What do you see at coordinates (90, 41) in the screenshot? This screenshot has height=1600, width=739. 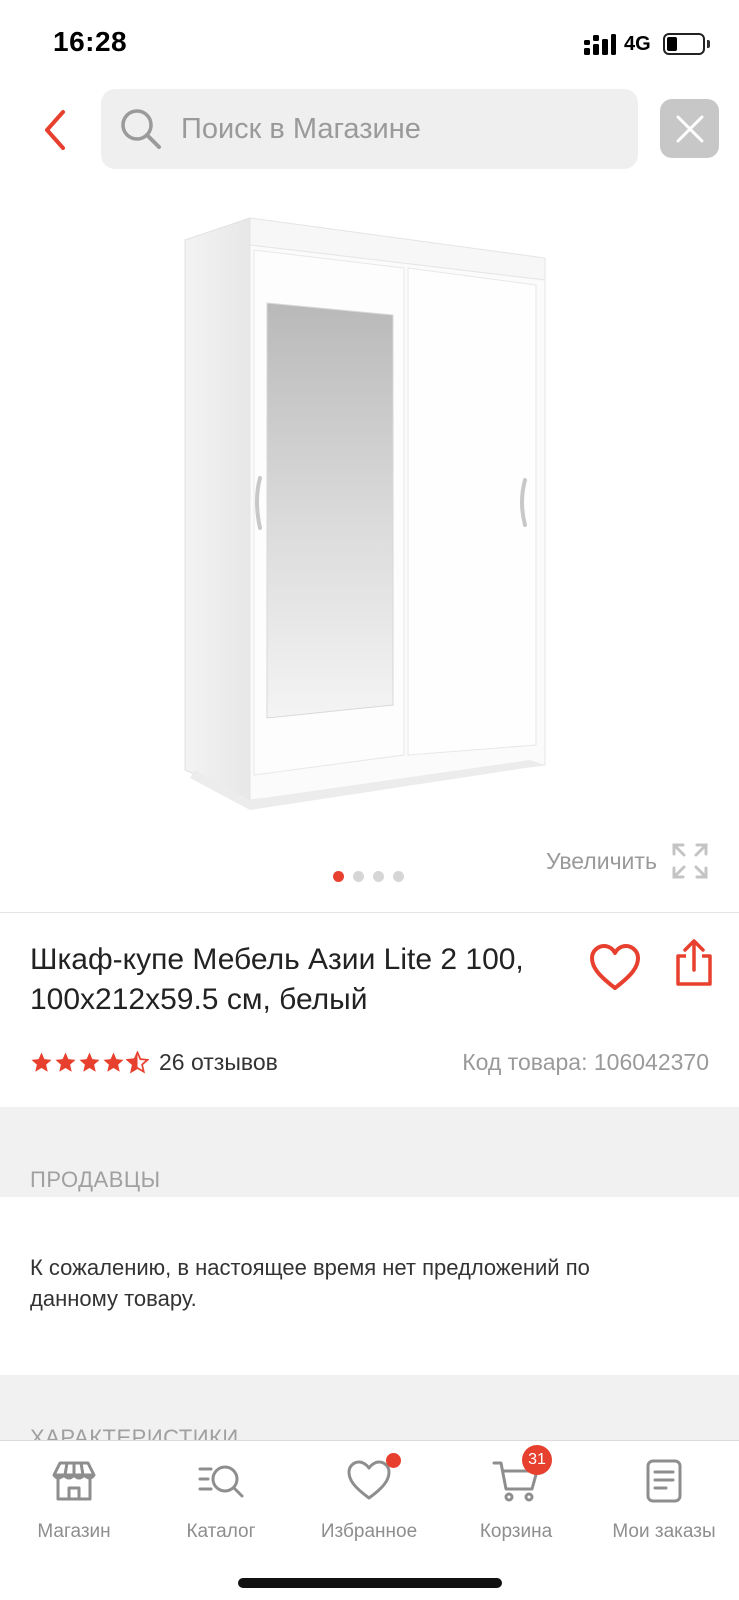 I see `status-time: 16:28` at bounding box center [90, 41].